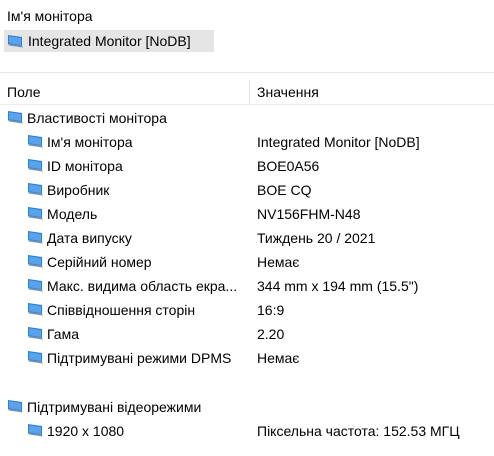 This screenshot has width=494, height=456. I want to click on field-label: Модель, so click(72, 214).